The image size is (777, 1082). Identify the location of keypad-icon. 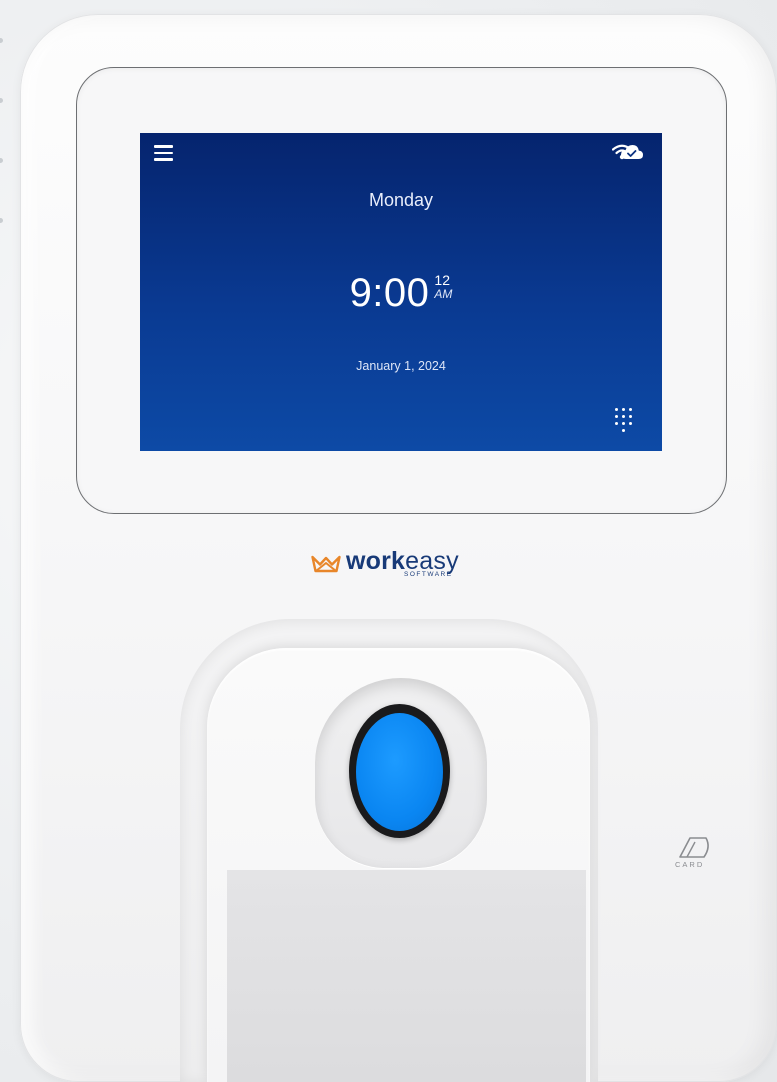
(627, 423).